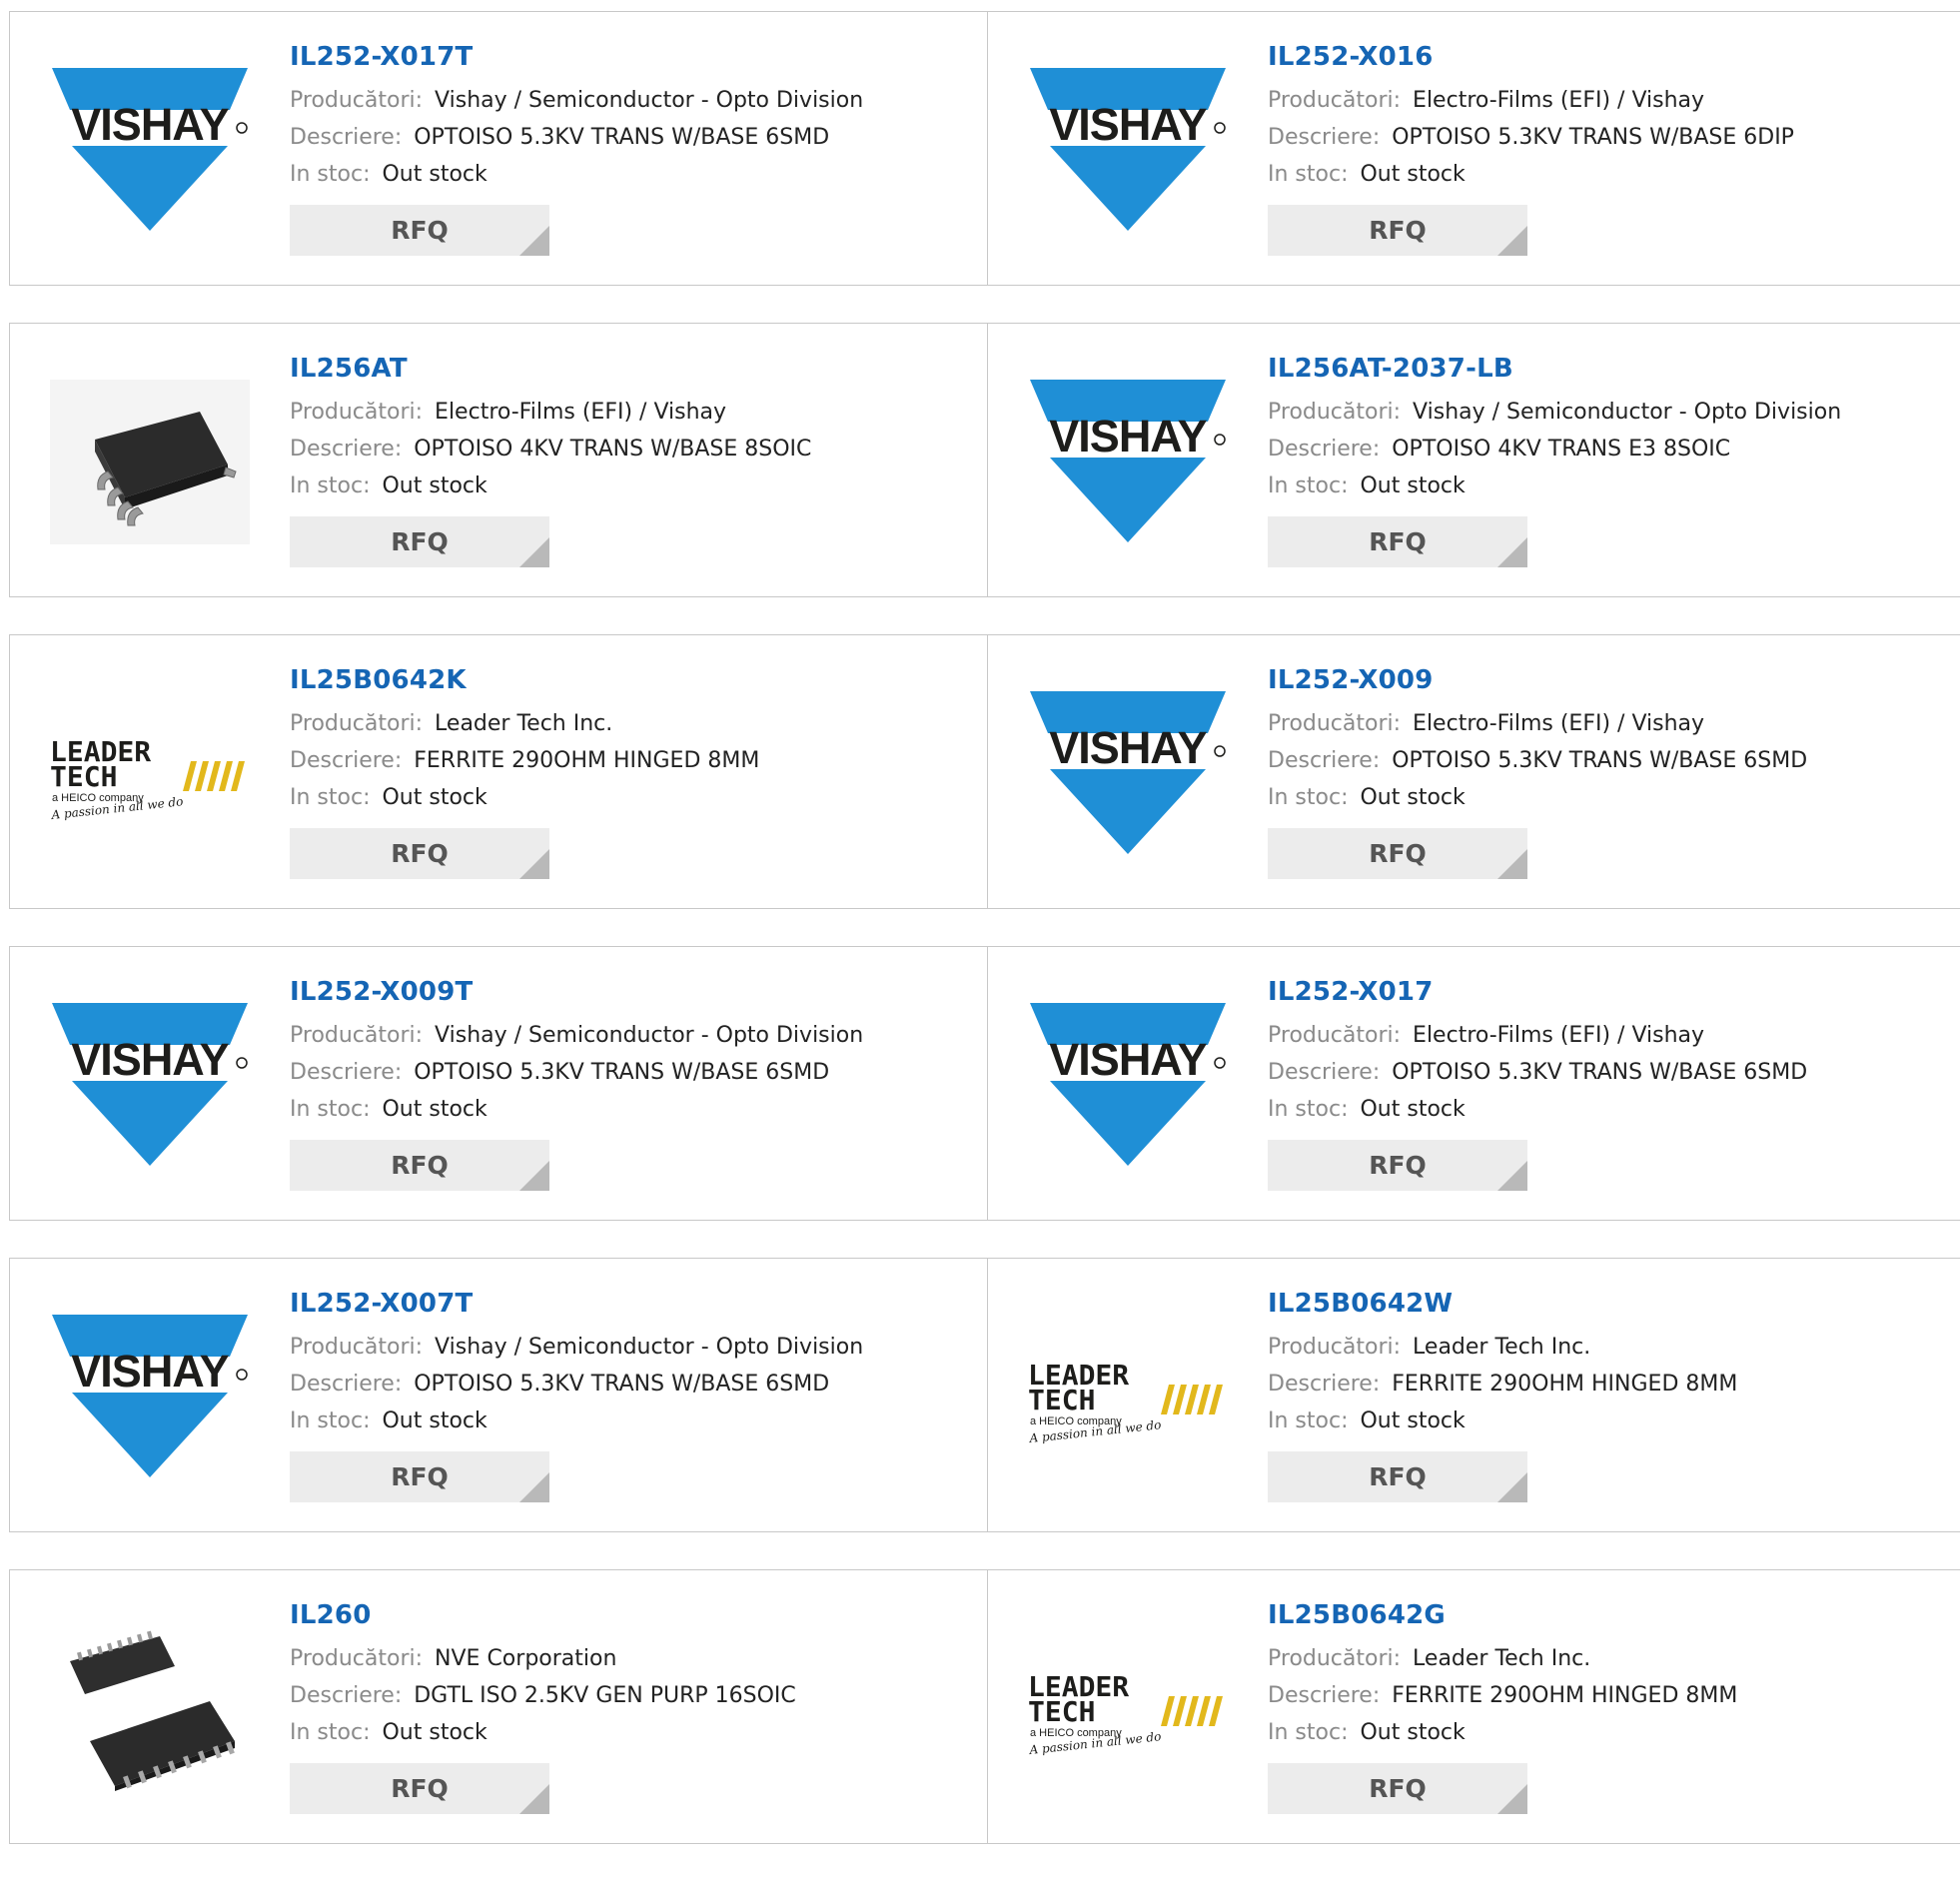 The height and width of the screenshot is (1881, 1960). Describe the element at coordinates (622, 1384) in the screenshot. I see `description-value: OPTOISO 5.3KV TRANS W/BASE 6SMD` at that location.